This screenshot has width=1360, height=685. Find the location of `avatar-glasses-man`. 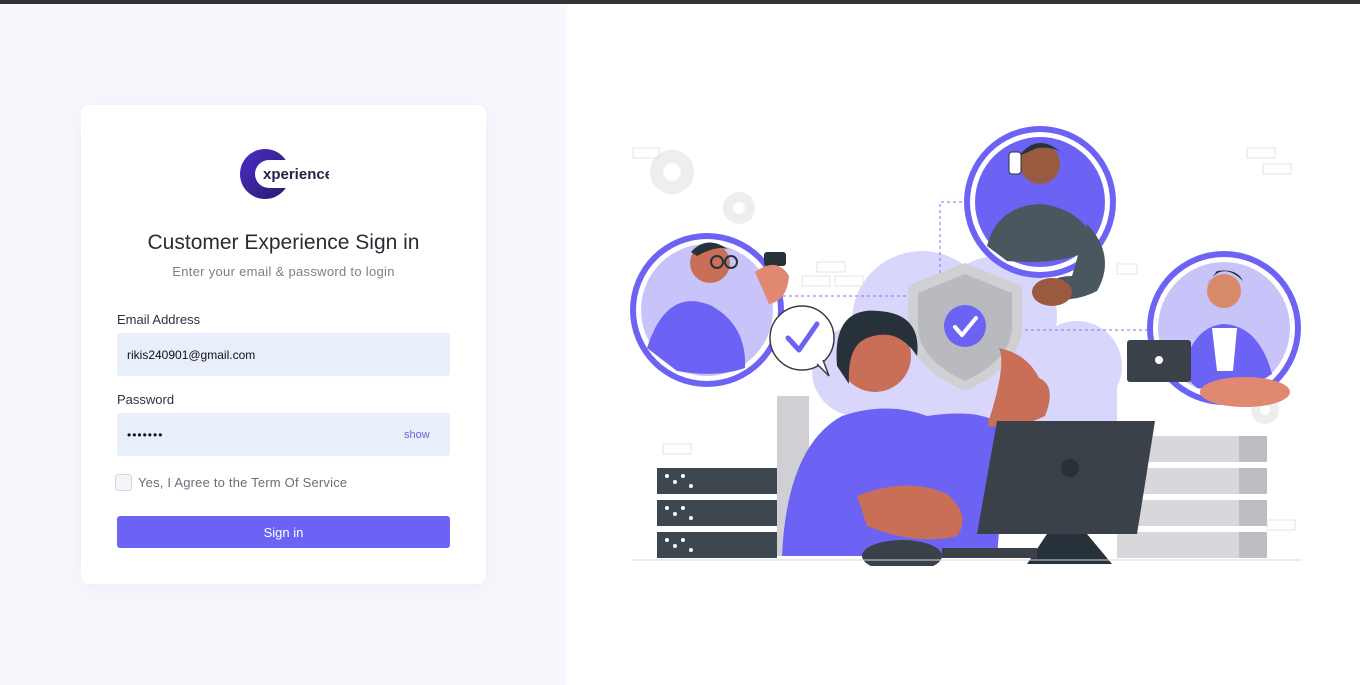

avatar-glasses-man is located at coordinates (709, 310).